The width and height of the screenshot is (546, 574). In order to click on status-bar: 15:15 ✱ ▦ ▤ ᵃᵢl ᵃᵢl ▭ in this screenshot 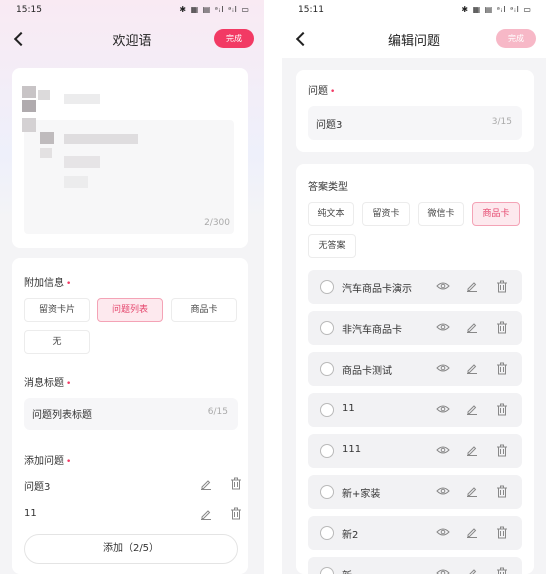, I will do `click(132, 10)`.